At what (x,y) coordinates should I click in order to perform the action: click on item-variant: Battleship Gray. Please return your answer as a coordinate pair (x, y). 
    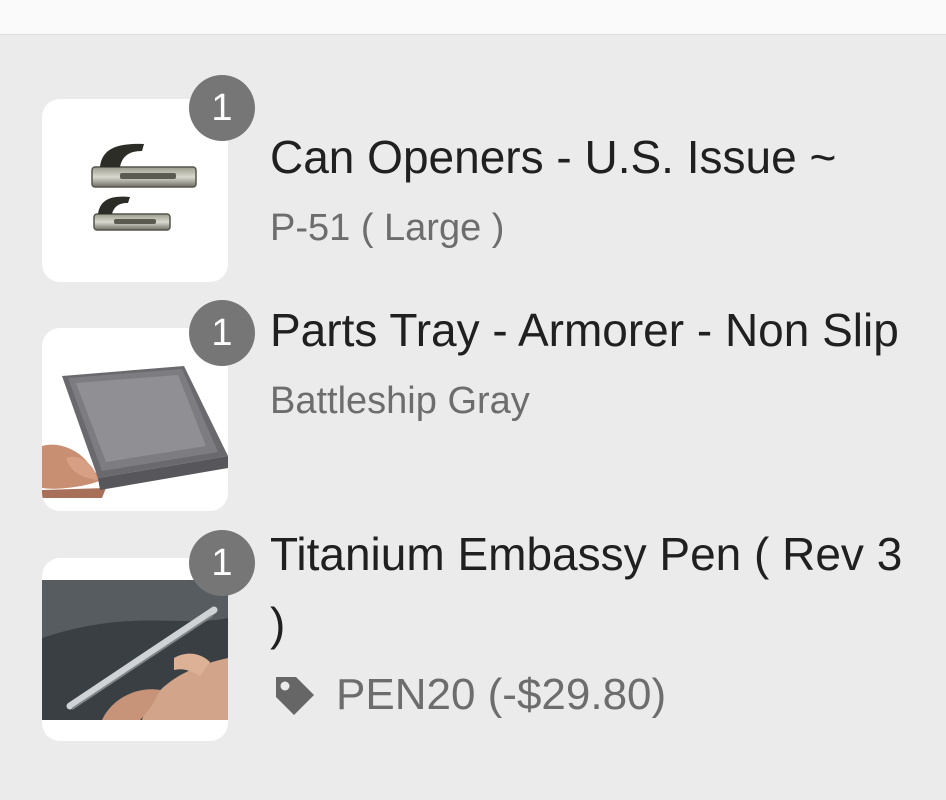
    Looking at the image, I should click on (400, 401).